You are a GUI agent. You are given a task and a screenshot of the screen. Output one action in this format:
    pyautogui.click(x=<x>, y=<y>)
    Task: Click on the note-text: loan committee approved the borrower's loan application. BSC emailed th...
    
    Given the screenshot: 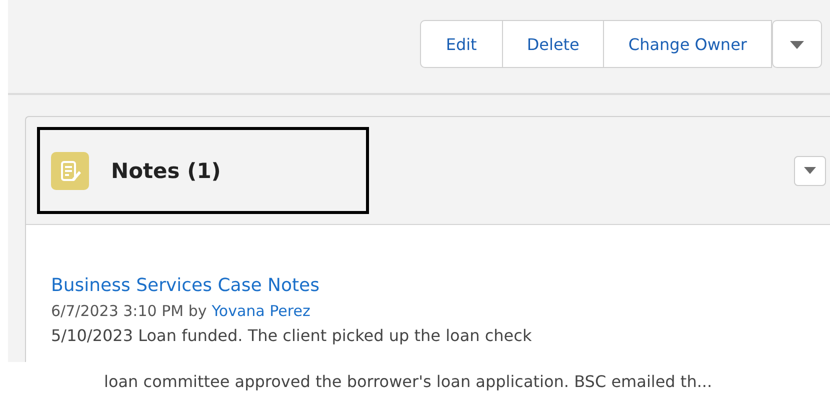 What is the action you would take?
    pyautogui.click(x=408, y=381)
    